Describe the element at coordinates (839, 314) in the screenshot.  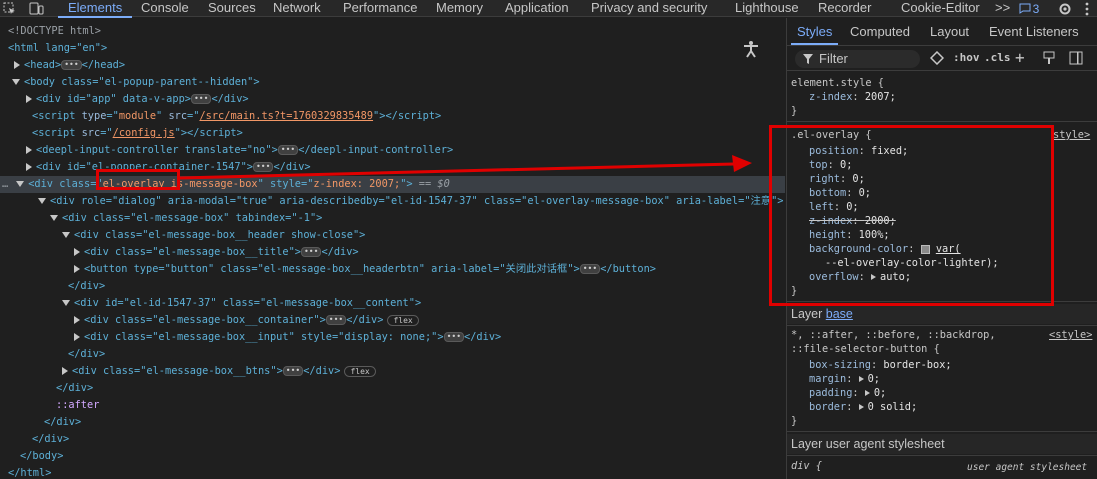
I see `layer-base-link: base` at that location.